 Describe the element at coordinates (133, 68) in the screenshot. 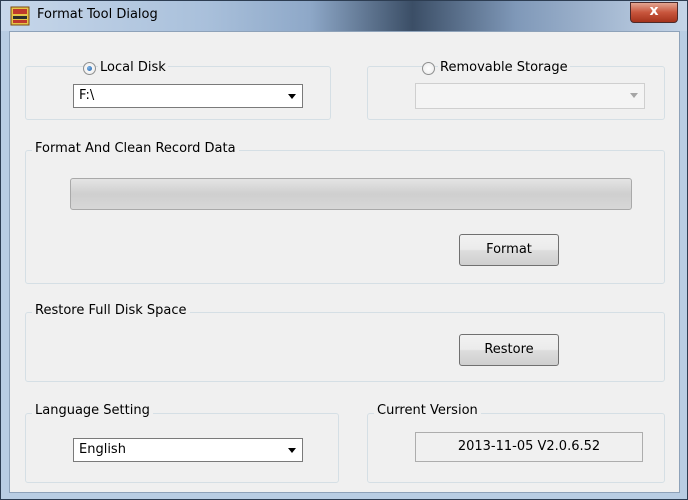

I see `local-disk-label: Local Disk` at that location.